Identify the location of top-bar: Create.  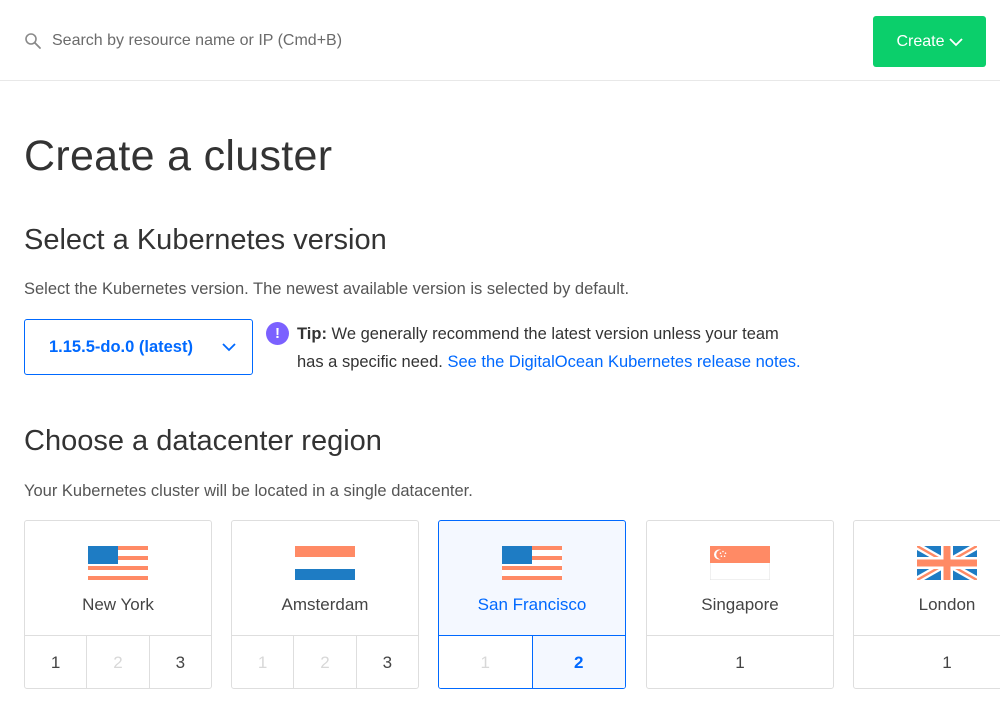
(500, 40).